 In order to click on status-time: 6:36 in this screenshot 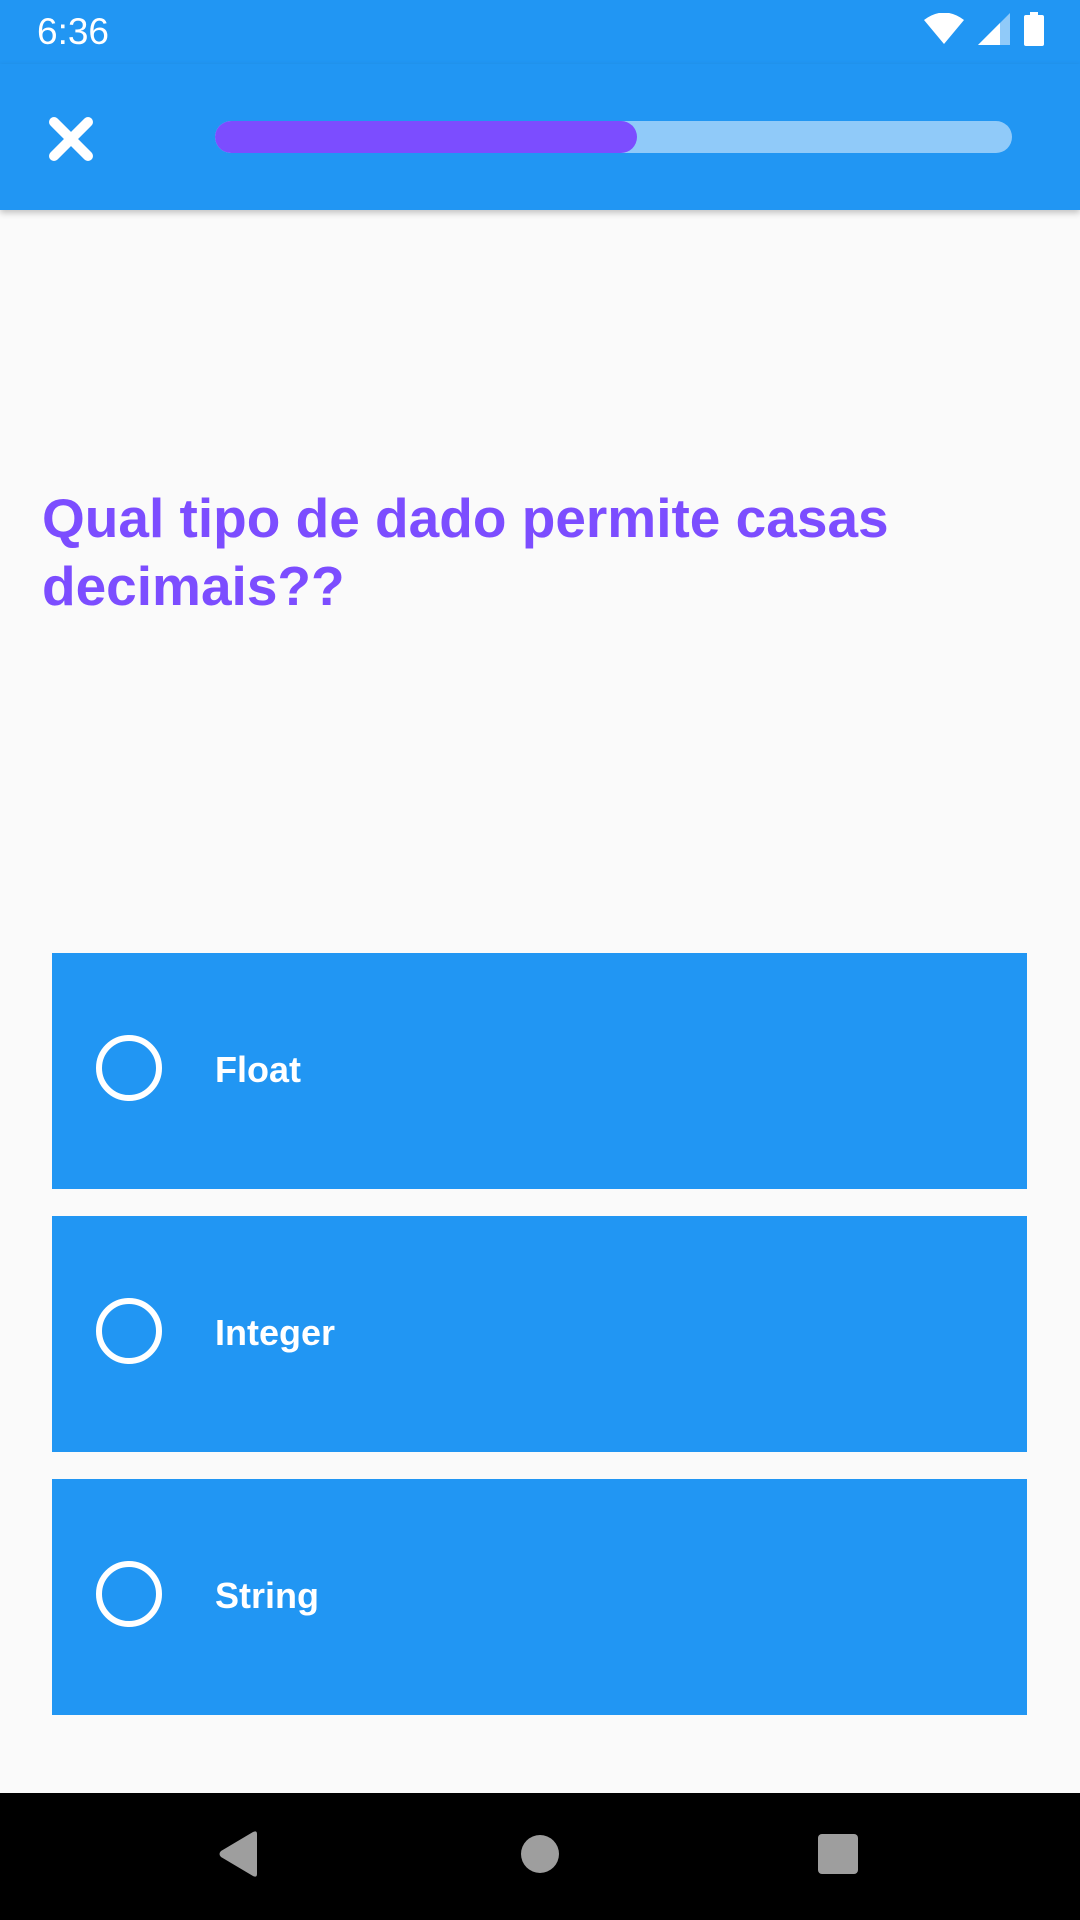, I will do `click(73, 31)`.